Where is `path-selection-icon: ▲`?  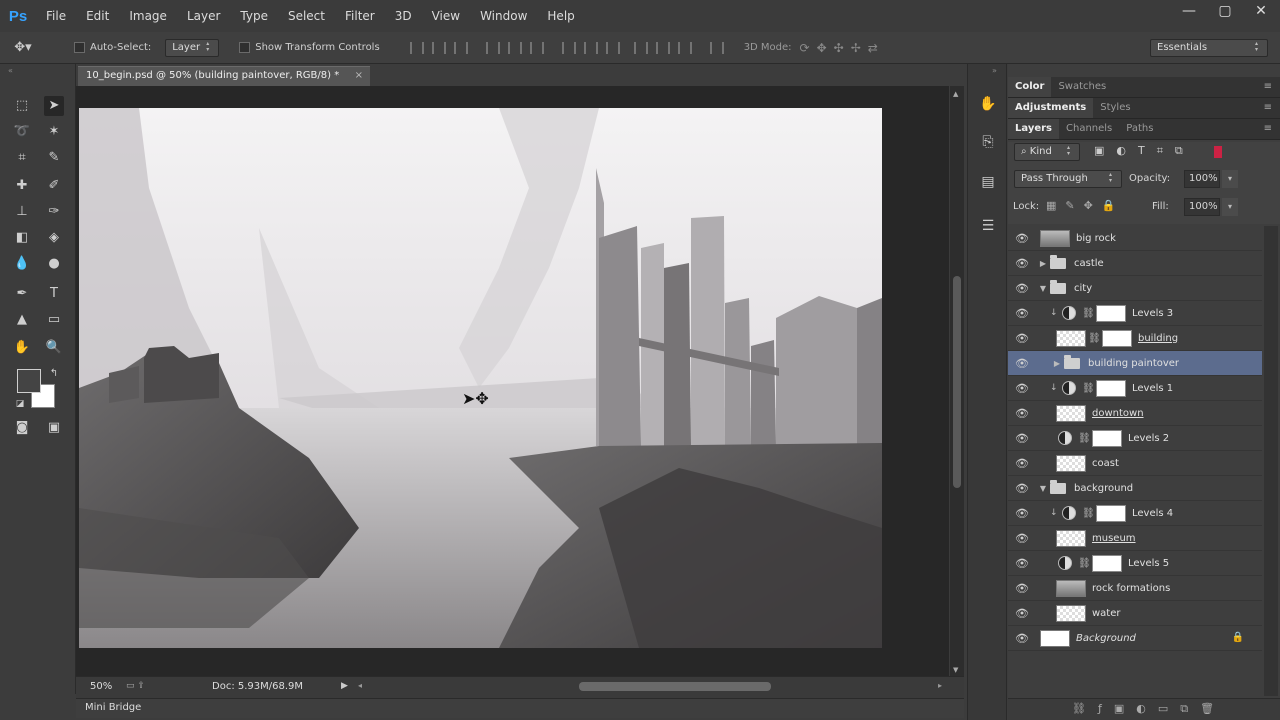 path-selection-icon: ▲ is located at coordinates (22, 320).